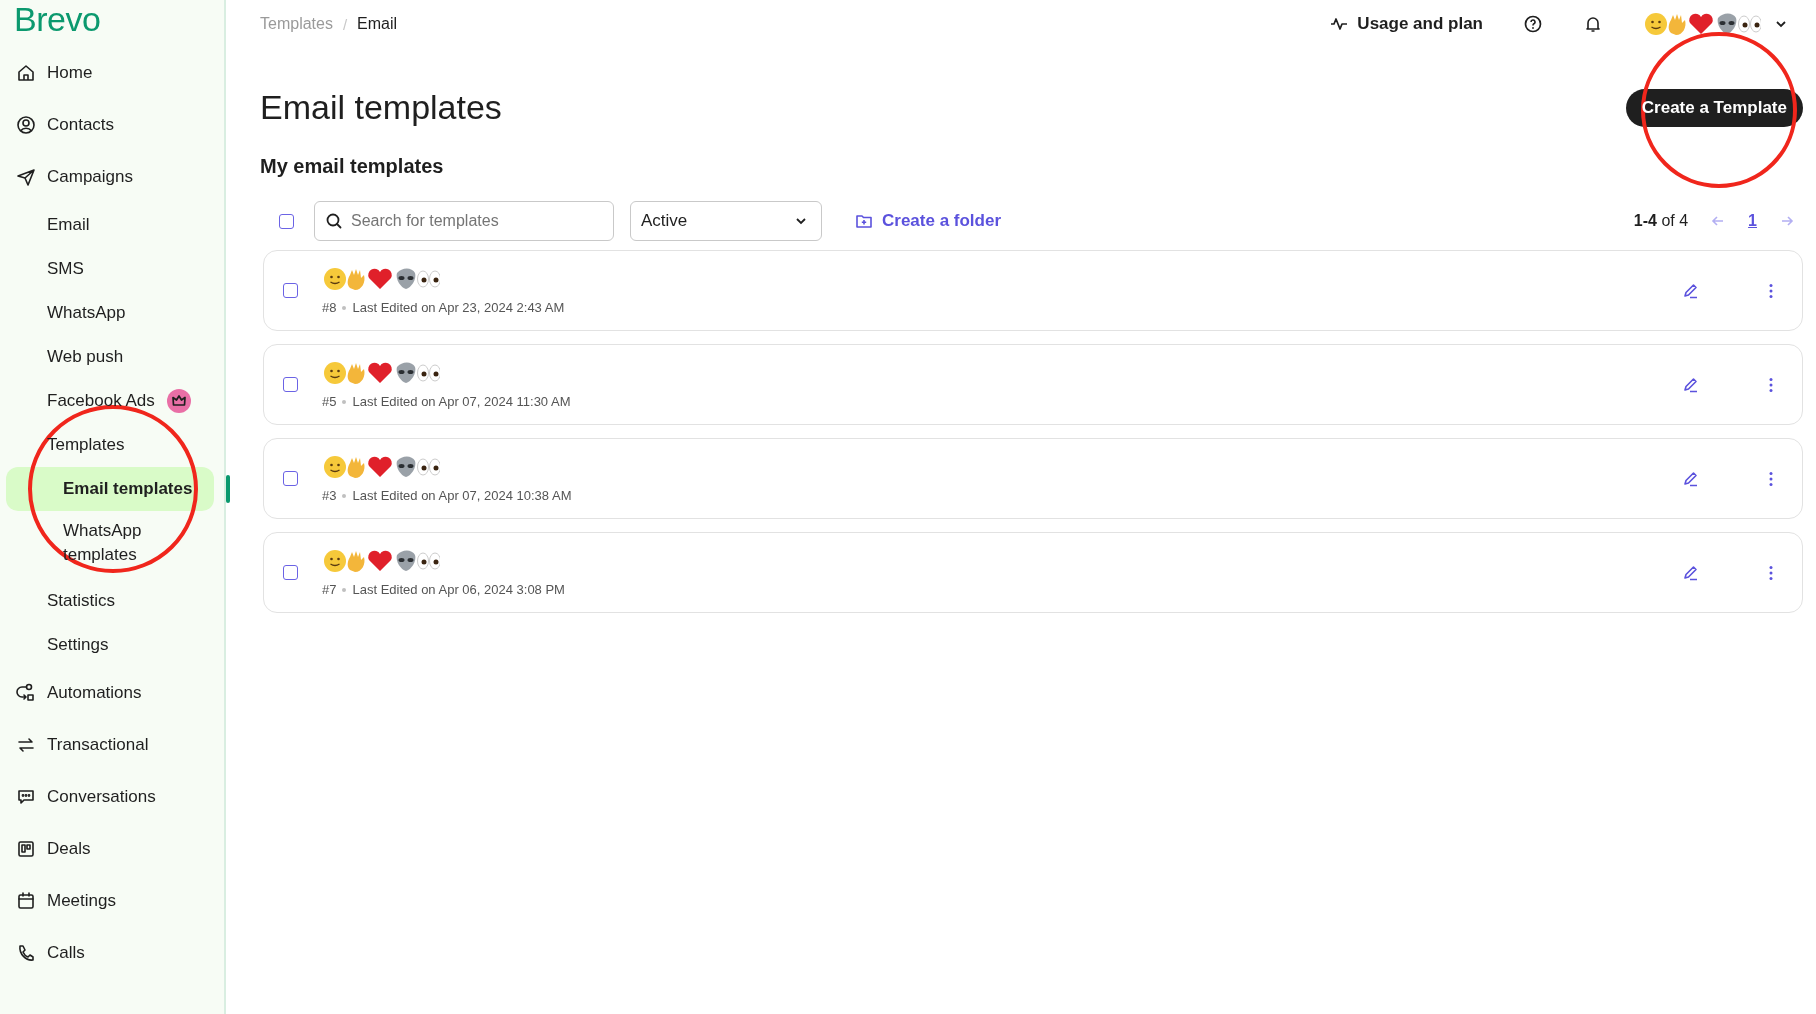  Describe the element at coordinates (1661, 221) in the screenshot. I see `pagination-range: 1-4 of 4` at that location.